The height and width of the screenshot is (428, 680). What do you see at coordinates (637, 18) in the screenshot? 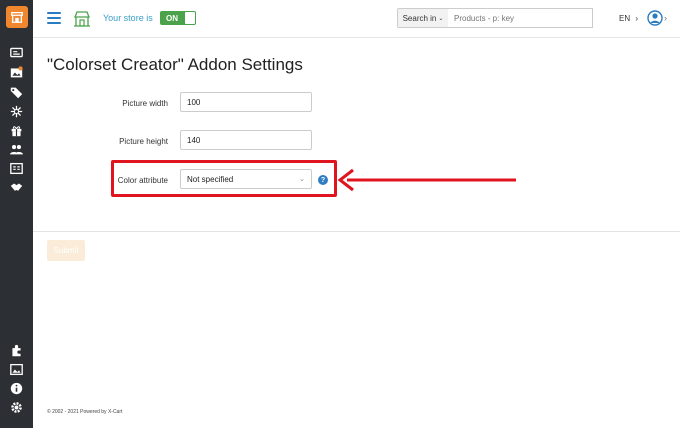
I see `chevron-right-icon: ›` at bounding box center [637, 18].